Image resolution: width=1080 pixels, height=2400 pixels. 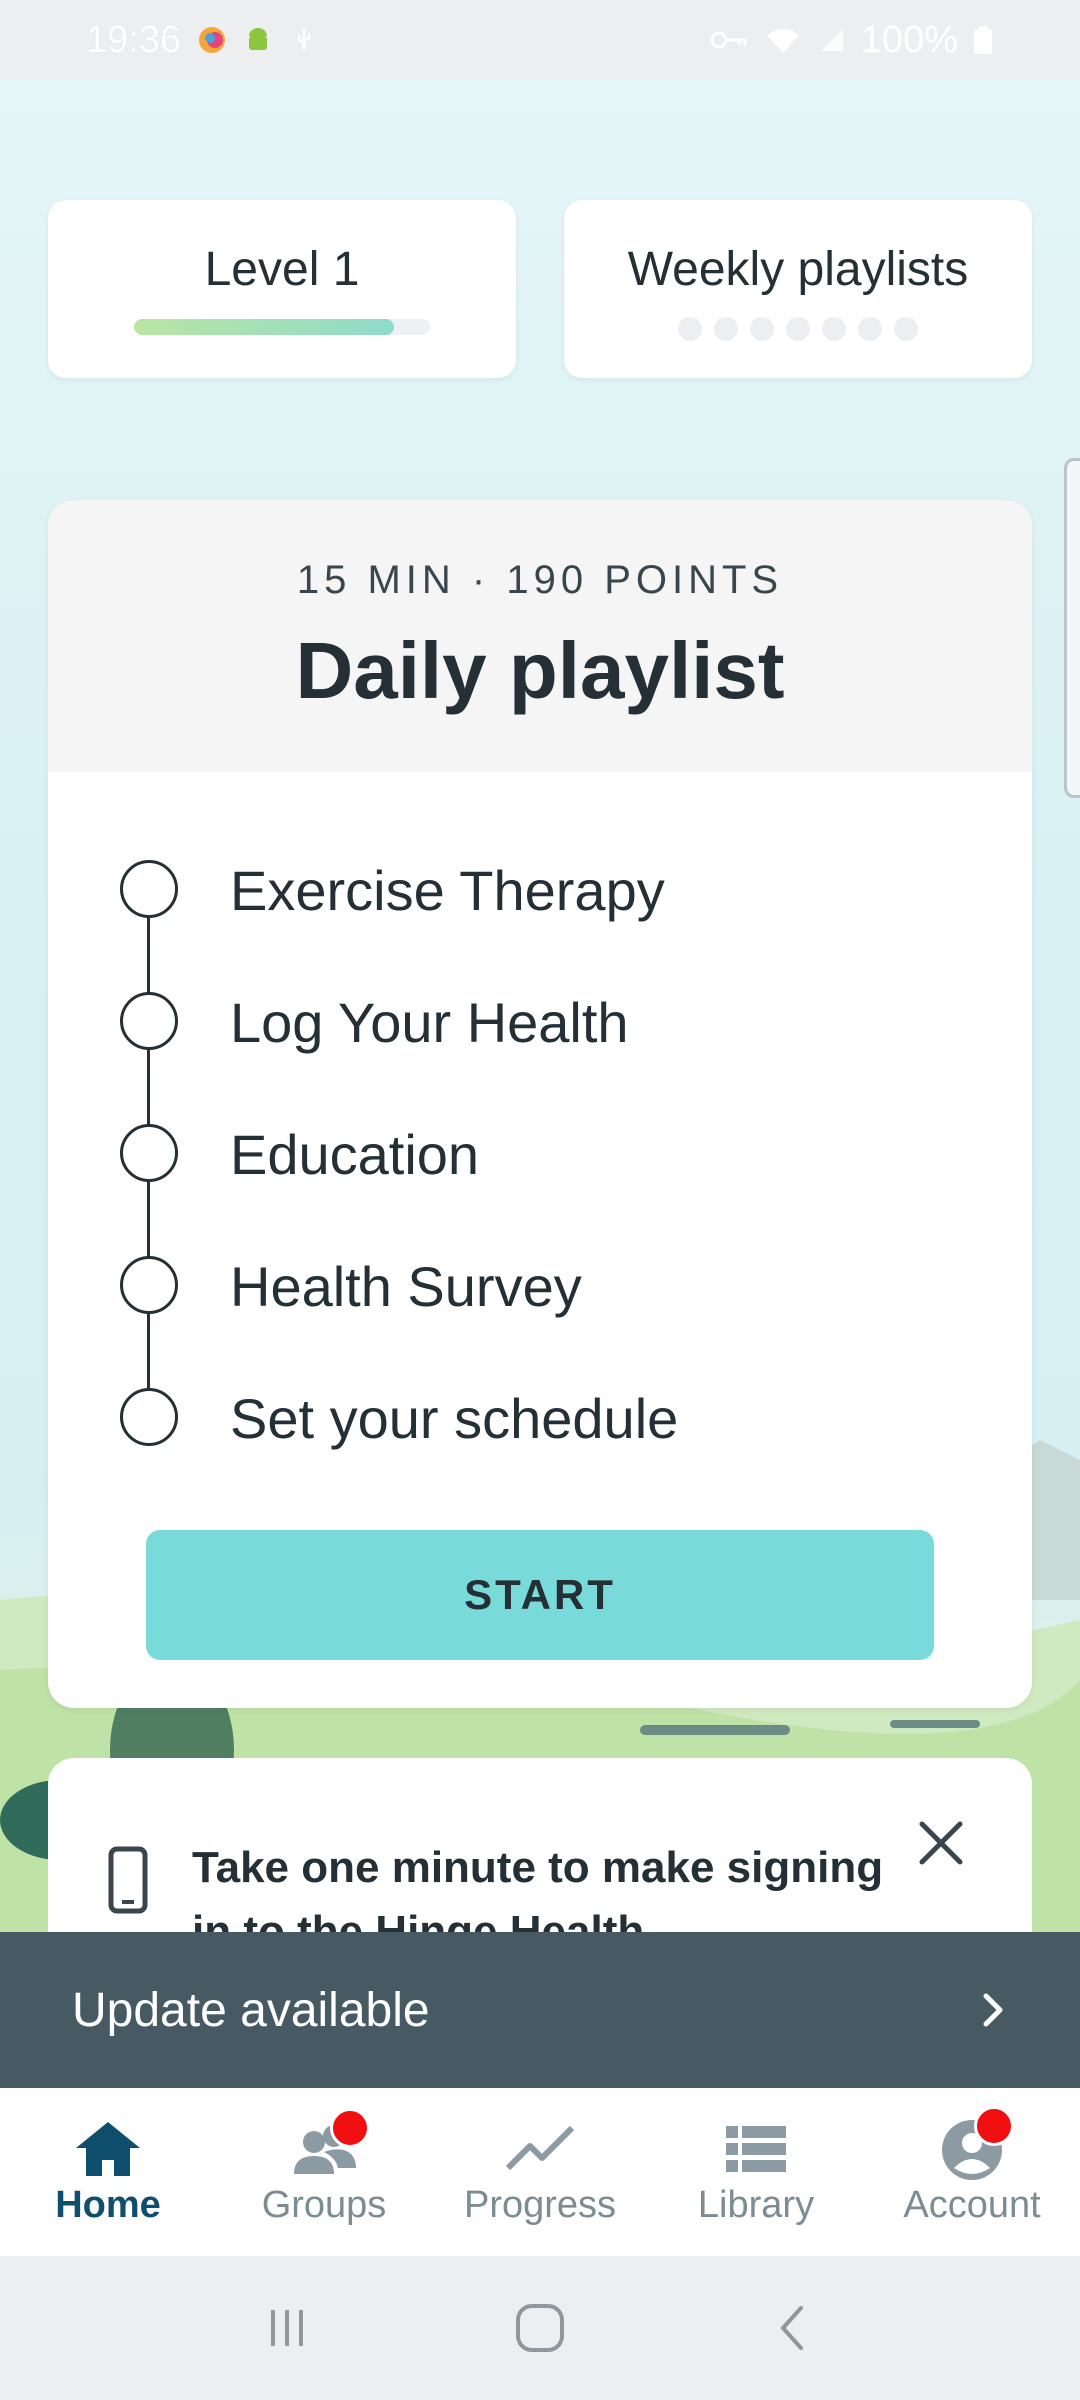 What do you see at coordinates (909, 39) in the screenshot?
I see `battery-percent: 100%` at bounding box center [909, 39].